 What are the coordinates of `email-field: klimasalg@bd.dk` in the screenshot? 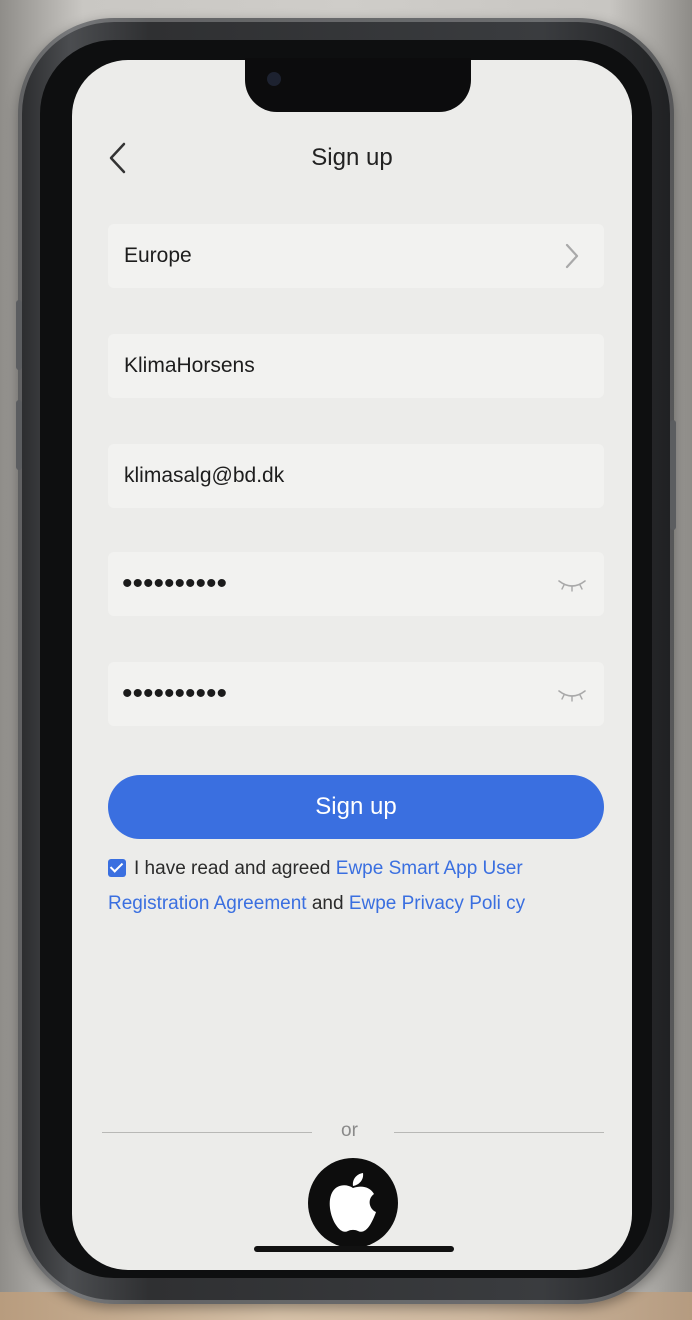 It's located at (356, 476).